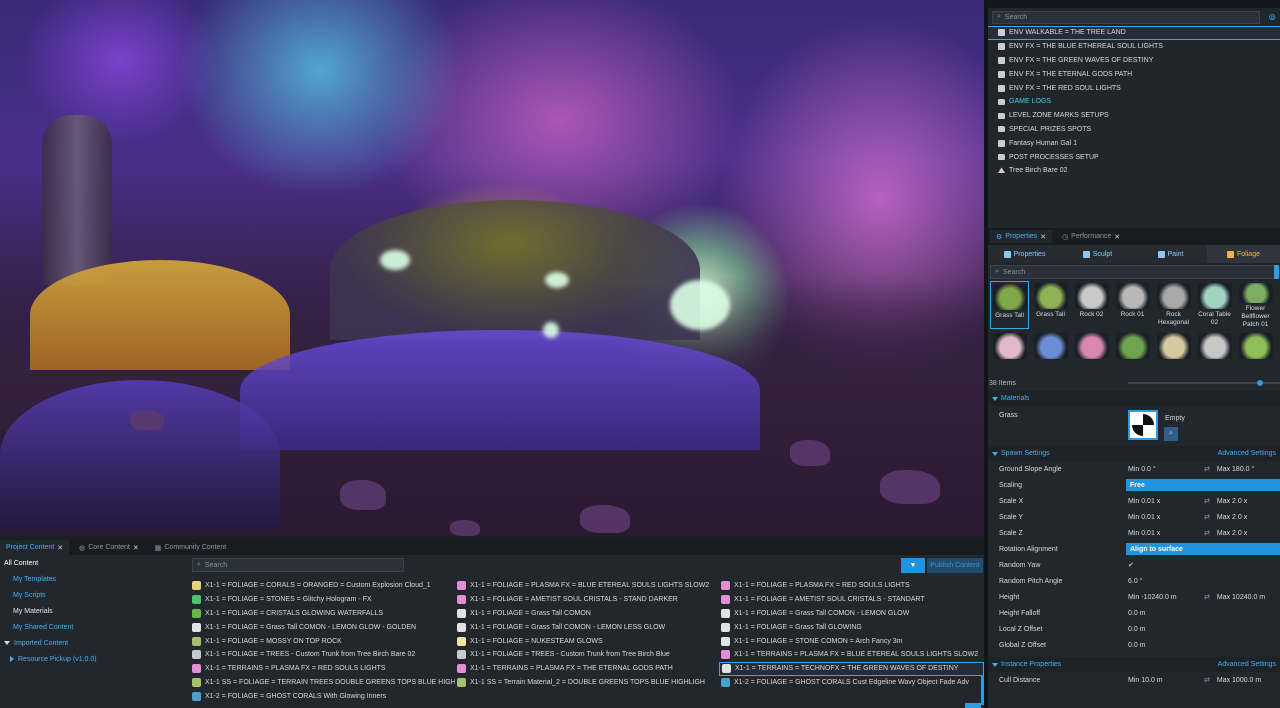 The width and height of the screenshot is (1280, 708). Describe the element at coordinates (1144, 501) in the screenshot. I see `scale-x-min-field: Min 0.01 x` at that location.